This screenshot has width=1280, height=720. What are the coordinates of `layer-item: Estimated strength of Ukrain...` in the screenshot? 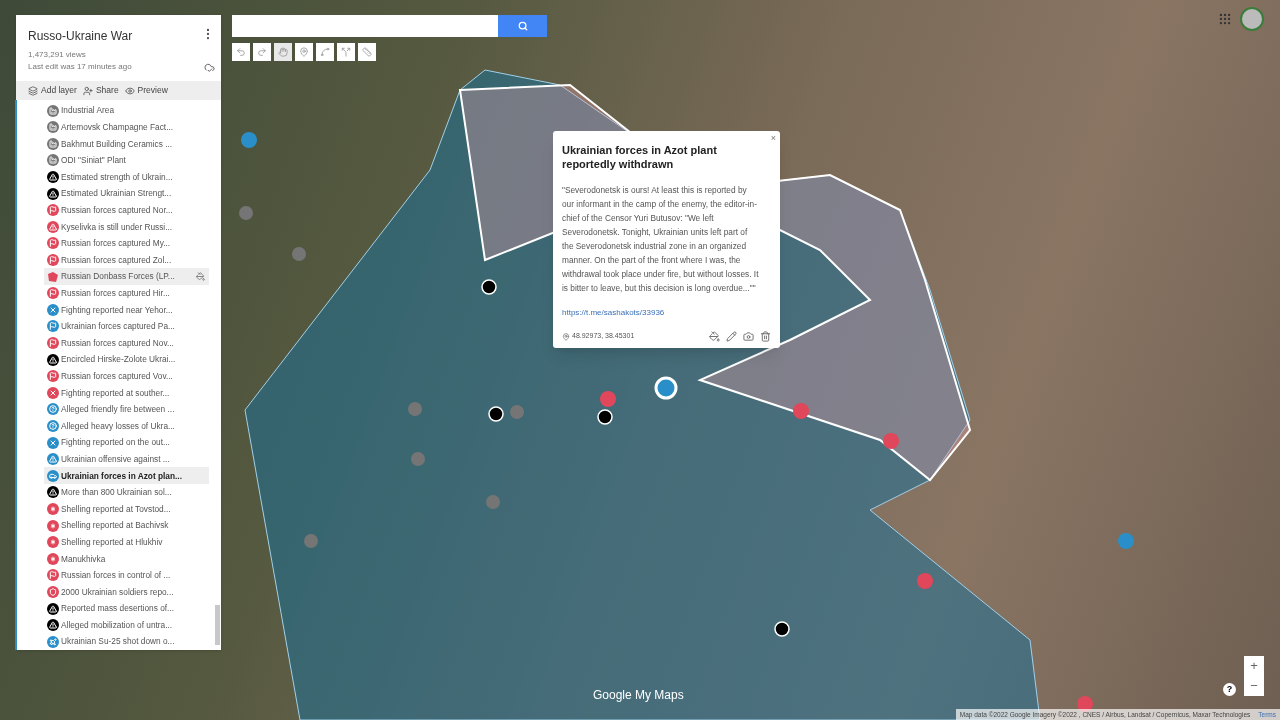 It's located at (126, 177).